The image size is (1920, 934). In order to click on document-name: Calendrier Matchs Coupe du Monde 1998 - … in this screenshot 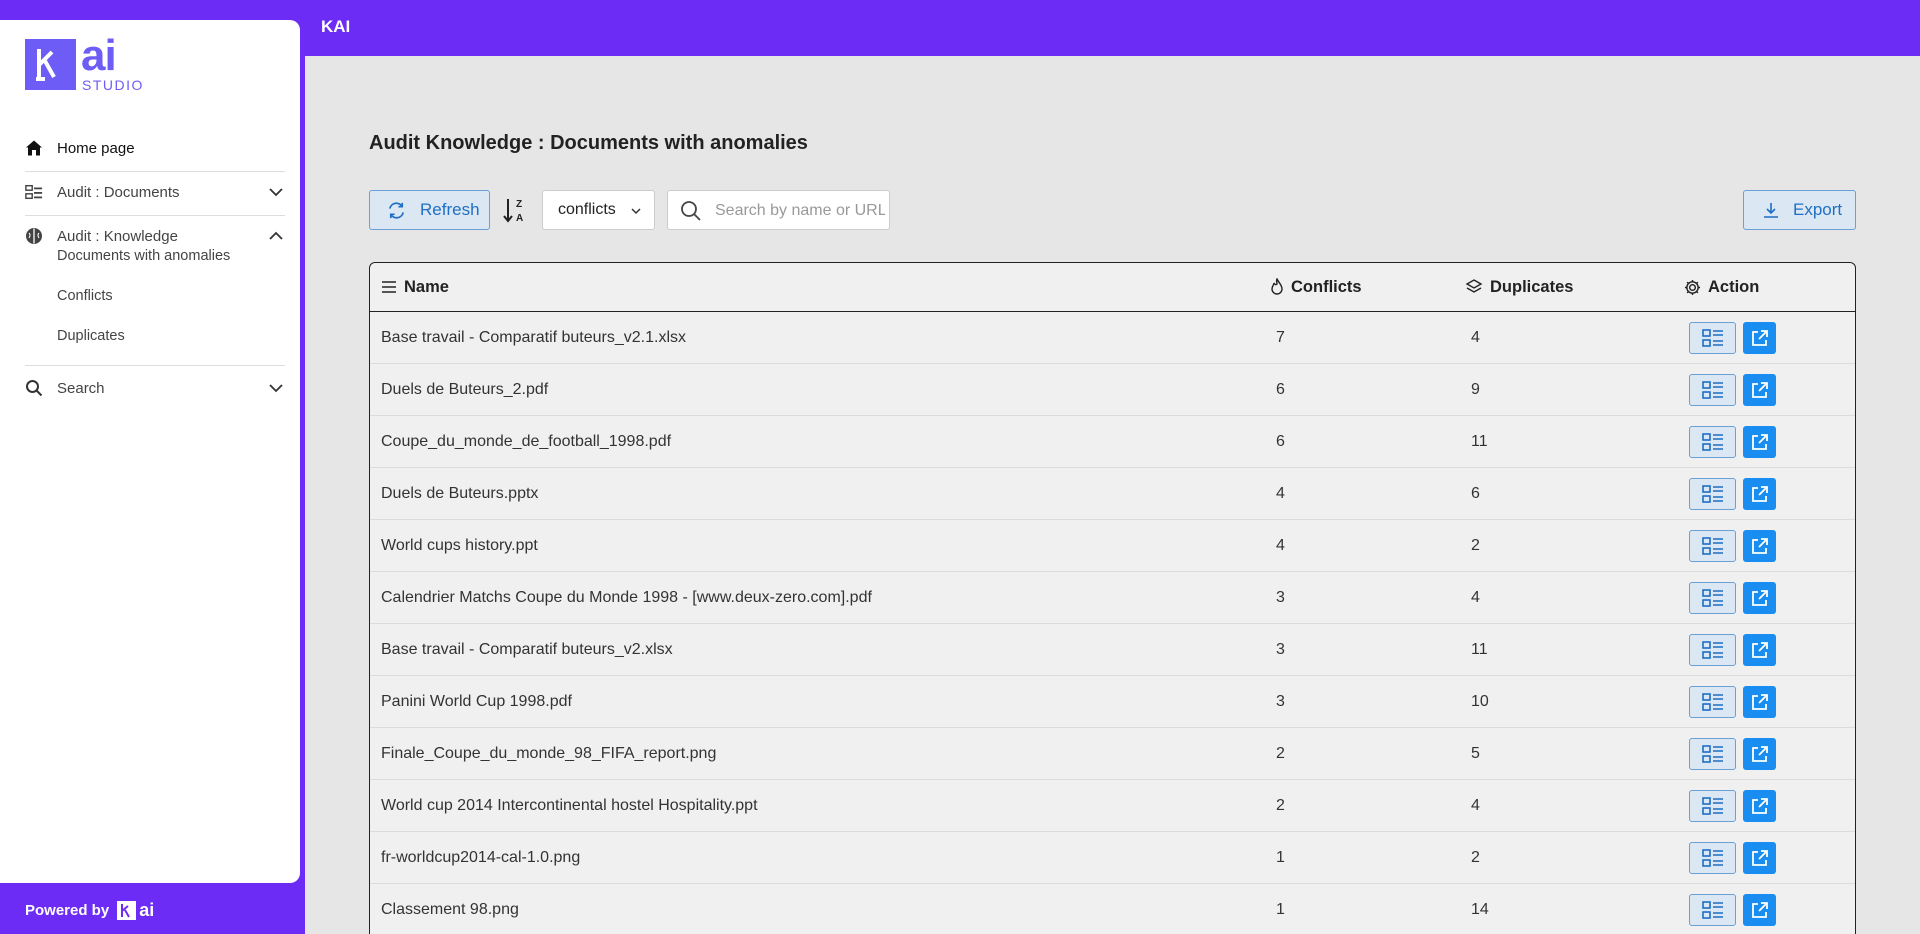, I will do `click(626, 598)`.